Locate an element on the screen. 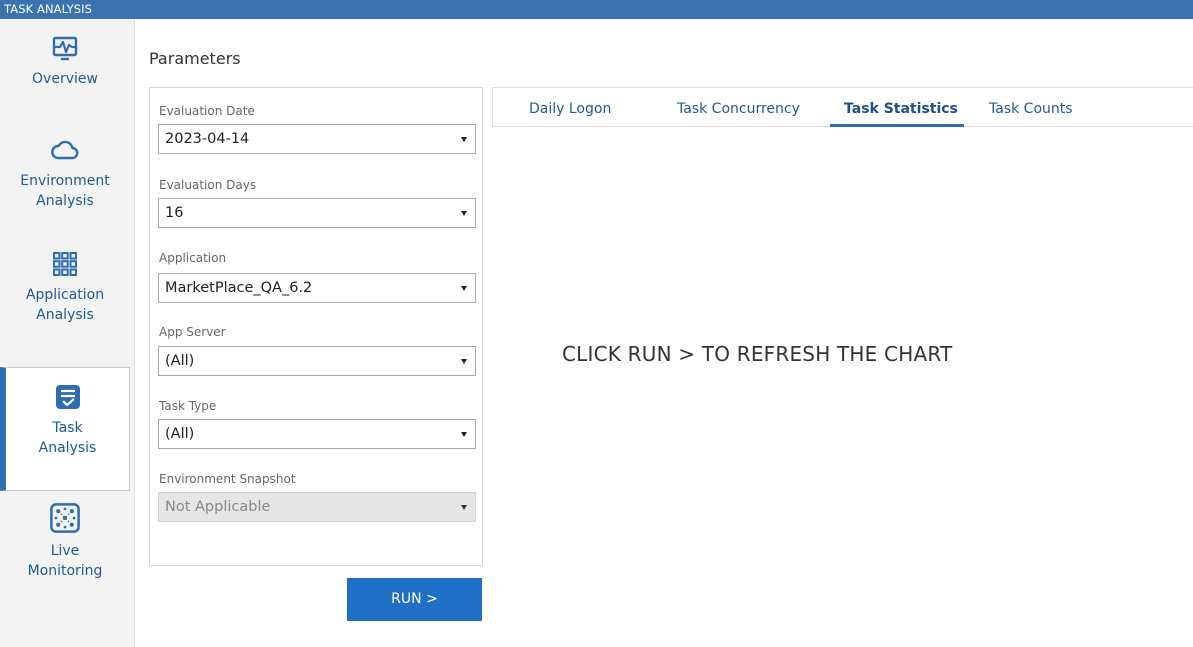  tab-task-counts: Task Counts is located at coordinates (1031, 109).